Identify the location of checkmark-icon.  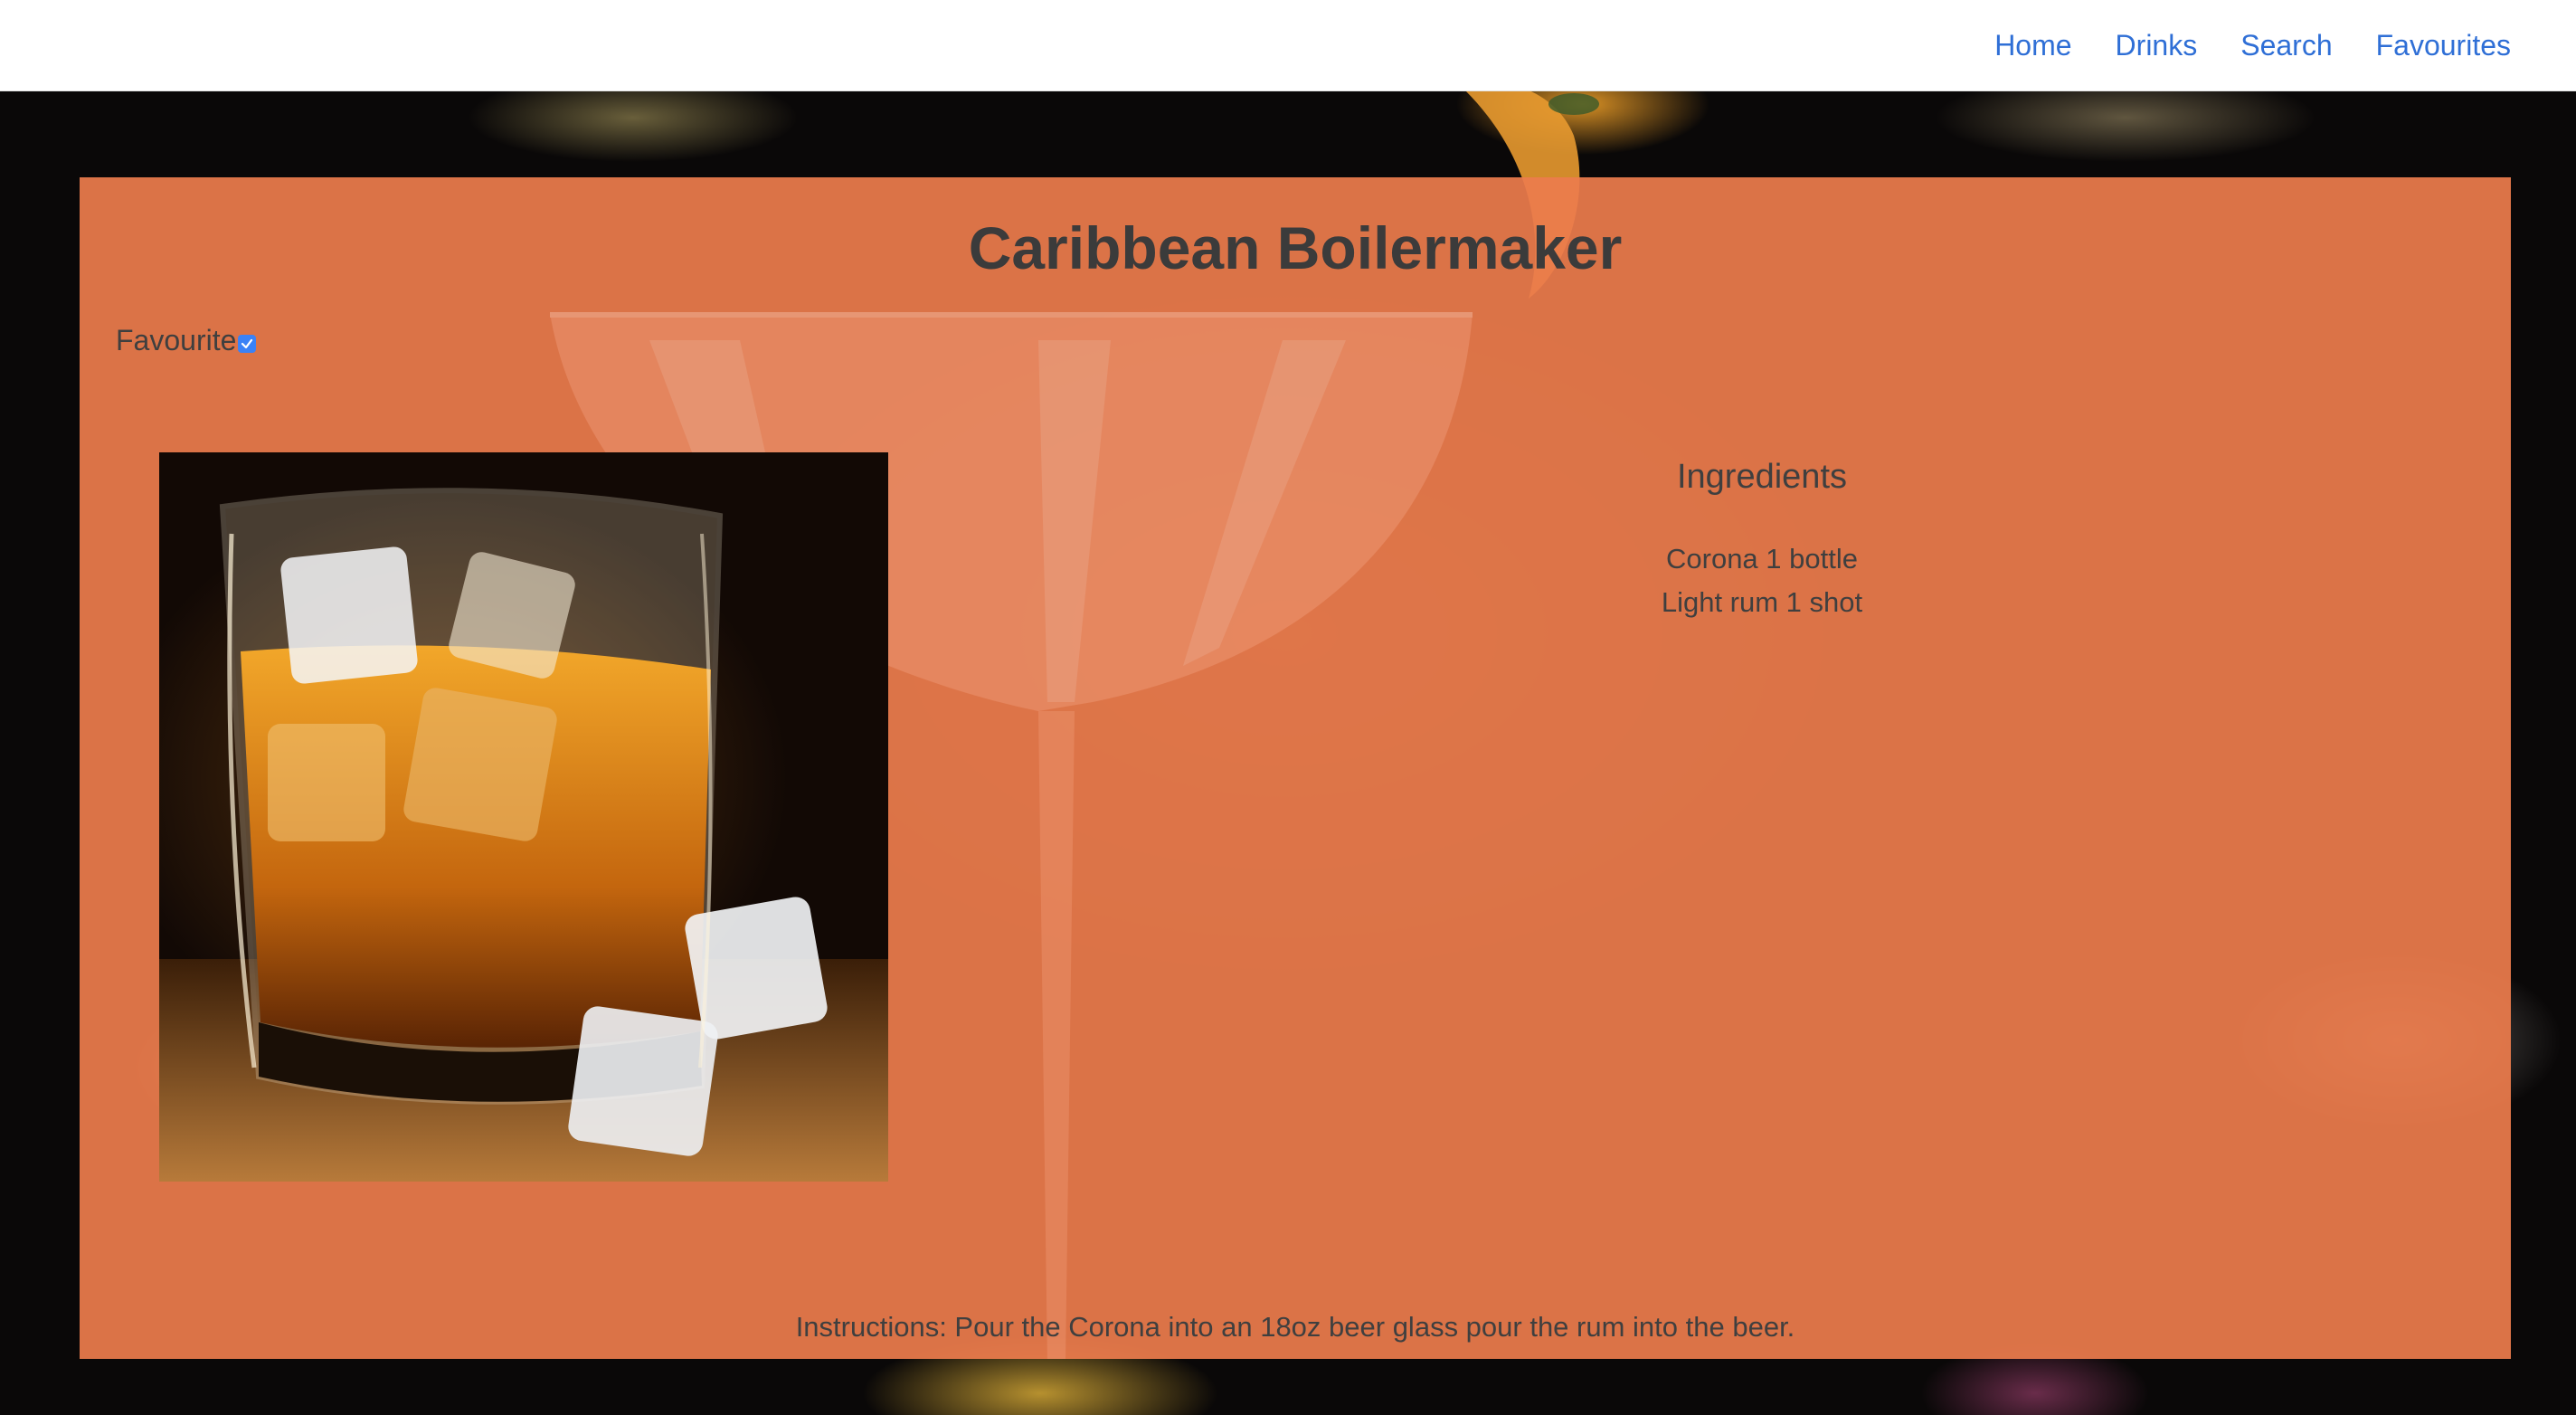
(248, 343).